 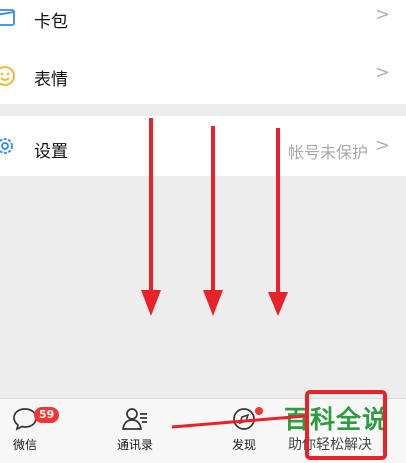 What do you see at coordinates (8, 148) in the screenshot?
I see `gear-icon` at bounding box center [8, 148].